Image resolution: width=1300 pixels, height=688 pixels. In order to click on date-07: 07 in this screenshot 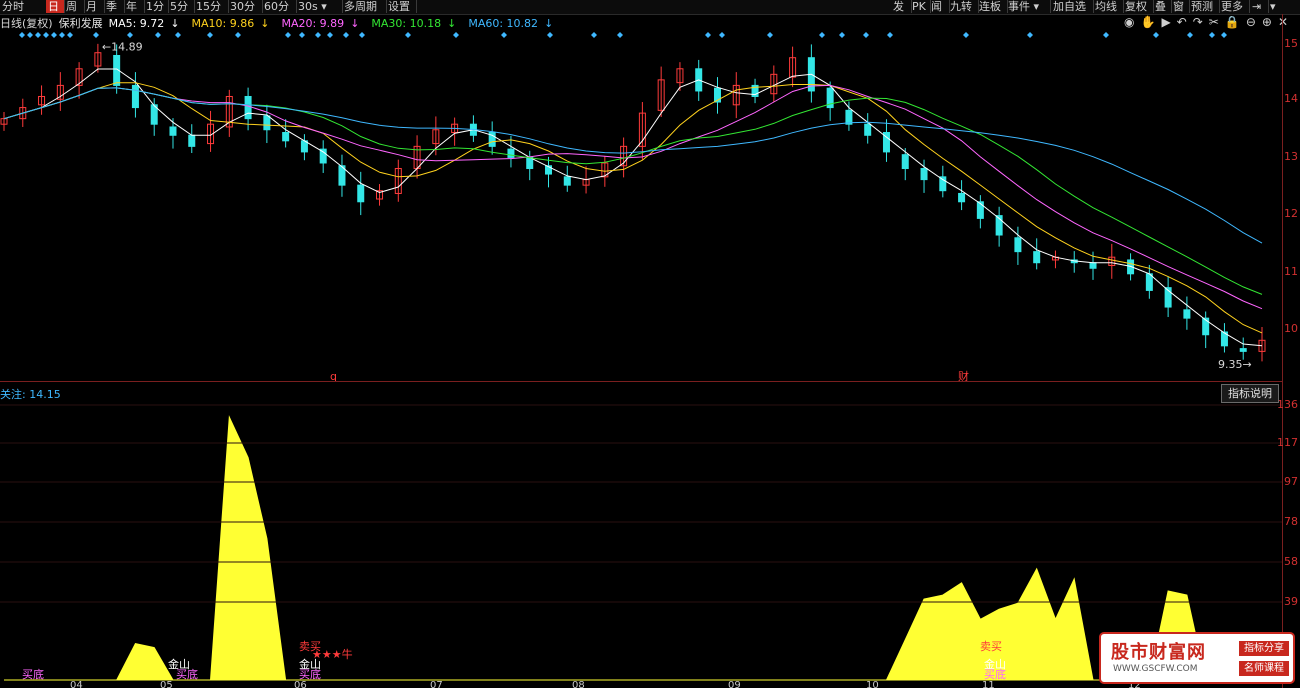, I will do `click(436, 684)`.